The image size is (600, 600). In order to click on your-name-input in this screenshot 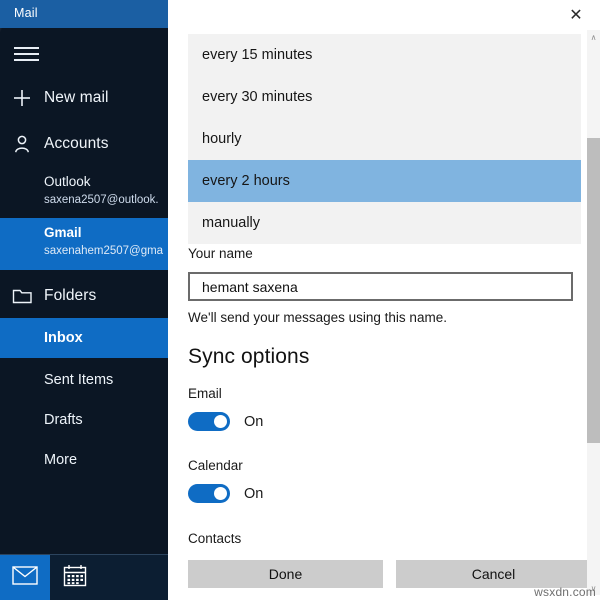, I will do `click(380, 286)`.